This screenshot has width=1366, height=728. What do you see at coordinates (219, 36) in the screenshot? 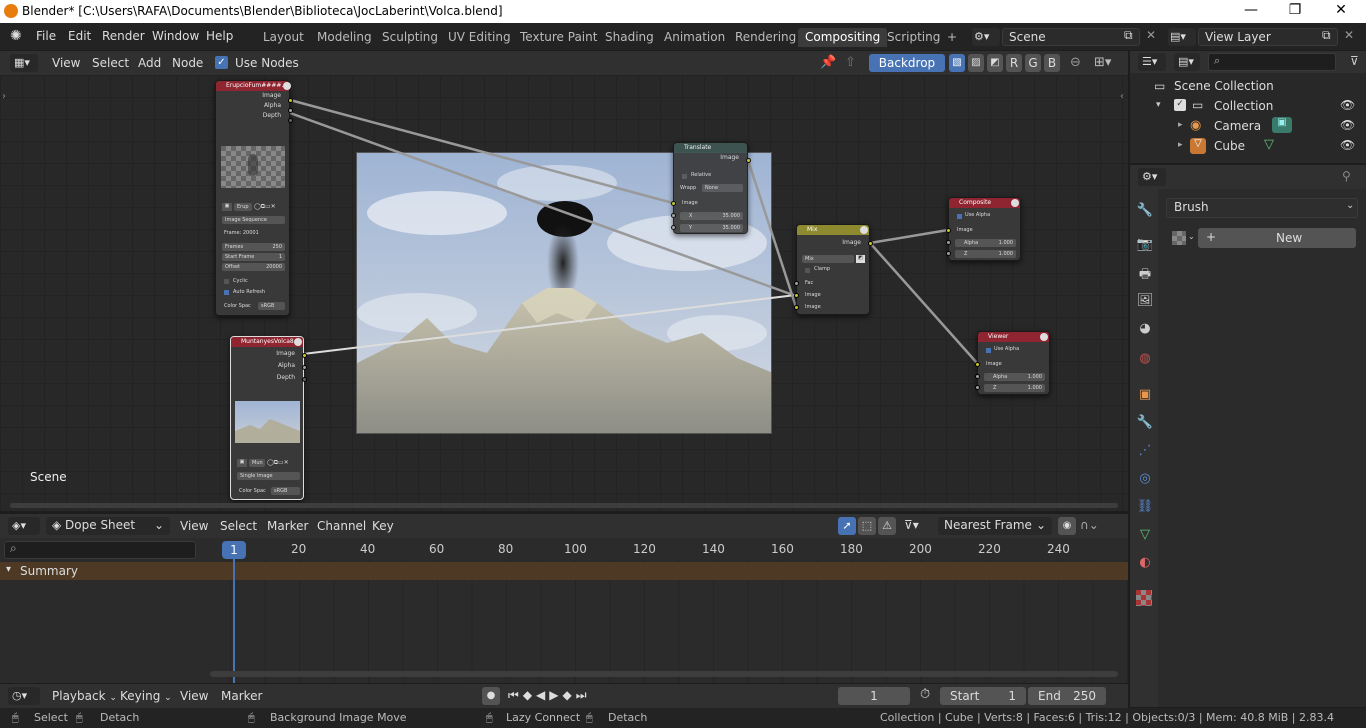
I see `menu-help: Help` at bounding box center [219, 36].